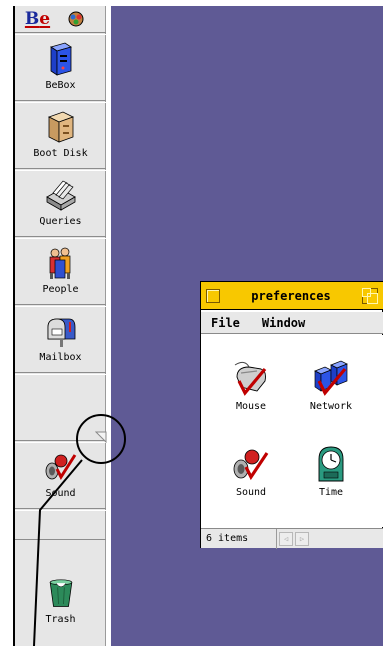  Describe the element at coordinates (251, 406) in the screenshot. I see `pref-item-label: Mouse` at that location.